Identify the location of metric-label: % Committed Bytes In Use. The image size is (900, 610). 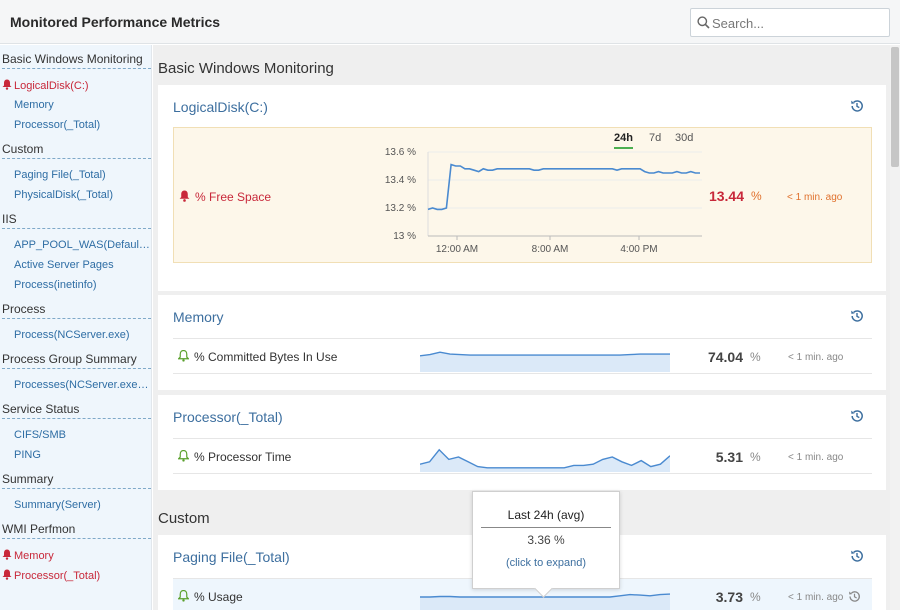
(266, 357).